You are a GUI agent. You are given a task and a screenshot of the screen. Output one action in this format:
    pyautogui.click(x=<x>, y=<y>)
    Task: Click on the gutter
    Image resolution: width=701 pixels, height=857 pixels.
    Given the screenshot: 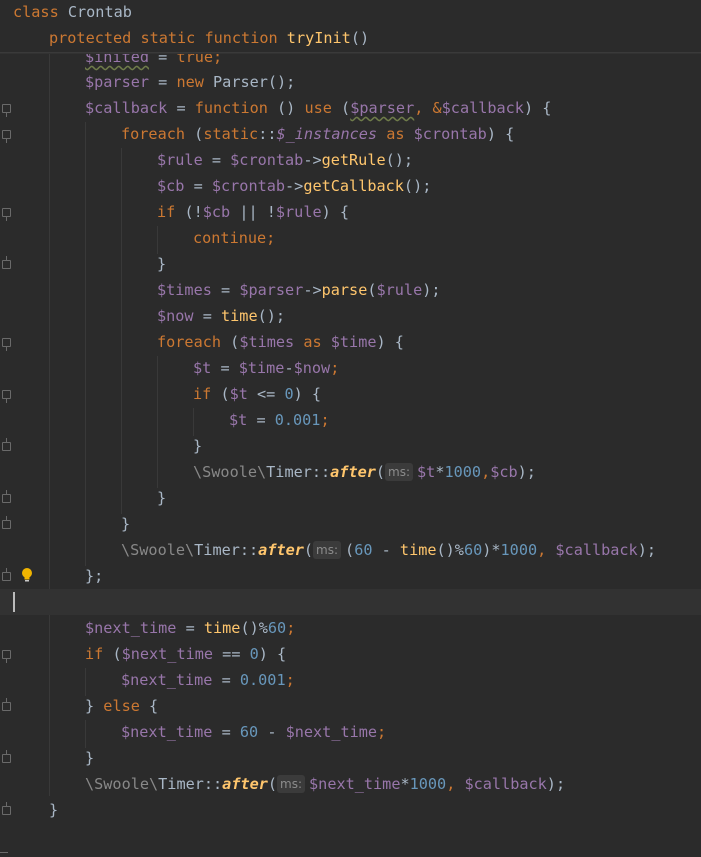 What is the action you would take?
    pyautogui.click(x=7, y=428)
    